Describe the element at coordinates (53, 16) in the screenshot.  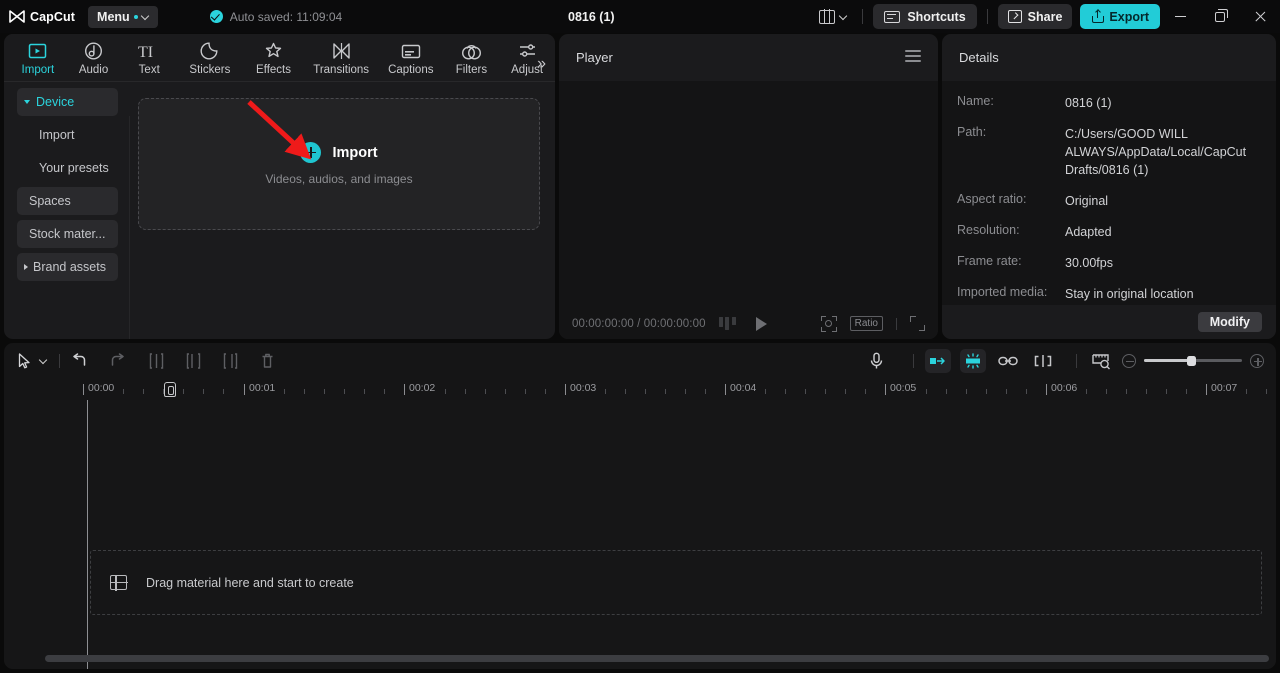
I see `app-name: CapCut` at that location.